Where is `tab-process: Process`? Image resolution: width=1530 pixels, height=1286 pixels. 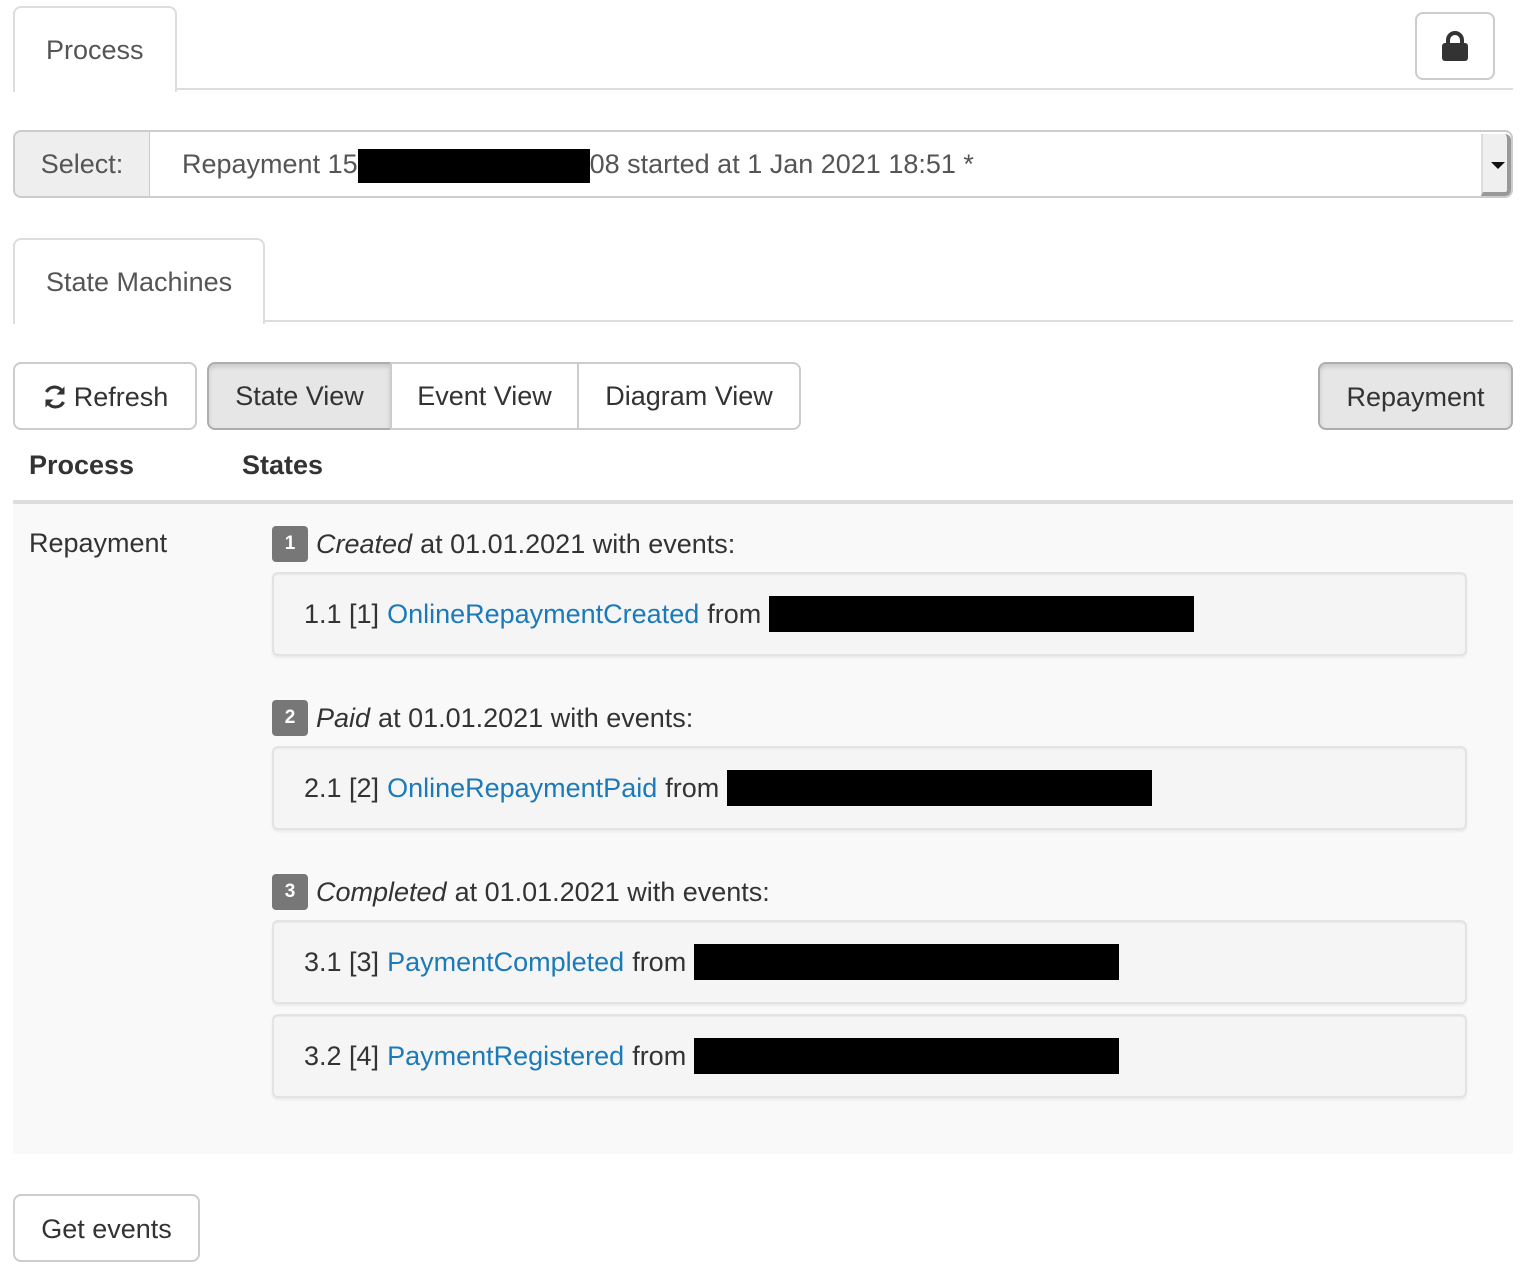 tab-process: Process is located at coordinates (95, 49).